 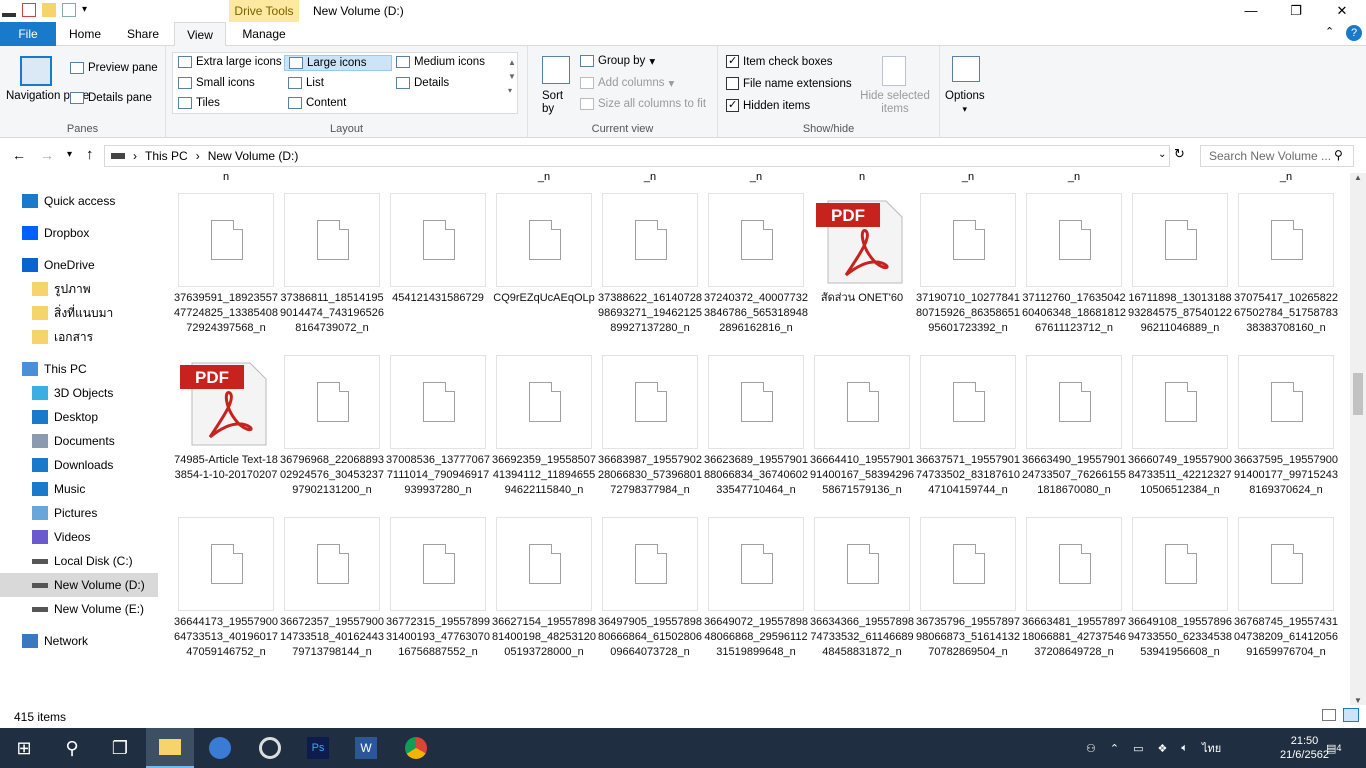 I want to click on large-icons-option: Large icons, so click(x=338, y=63).